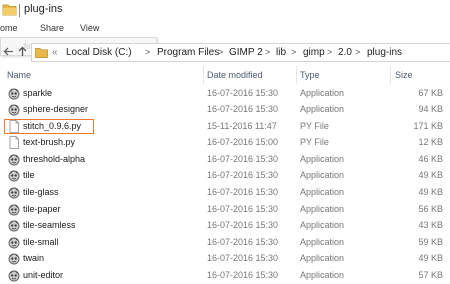  Describe the element at coordinates (29, 175) in the screenshot. I see `file-name: tile` at that location.